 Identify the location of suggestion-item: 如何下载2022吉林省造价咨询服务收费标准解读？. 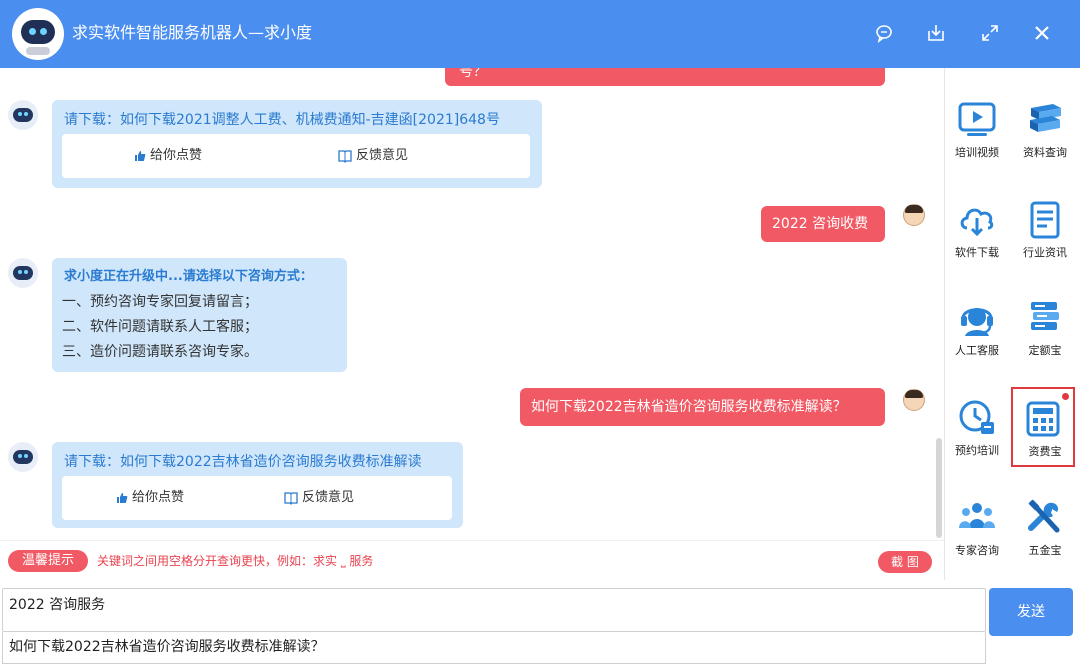
(494, 648).